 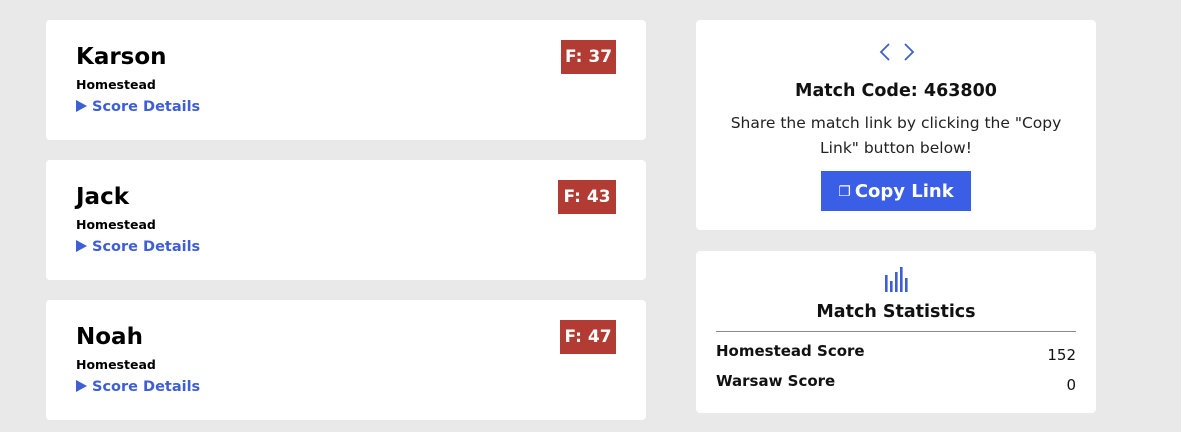 What do you see at coordinates (897, 281) in the screenshot?
I see `bar-chart-icon` at bounding box center [897, 281].